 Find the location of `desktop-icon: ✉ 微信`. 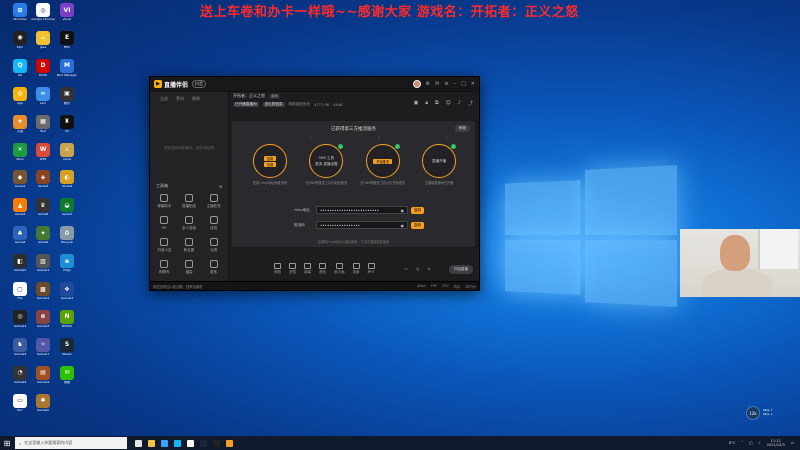

desktop-icon: ✉ 微信 is located at coordinates (67, 374).